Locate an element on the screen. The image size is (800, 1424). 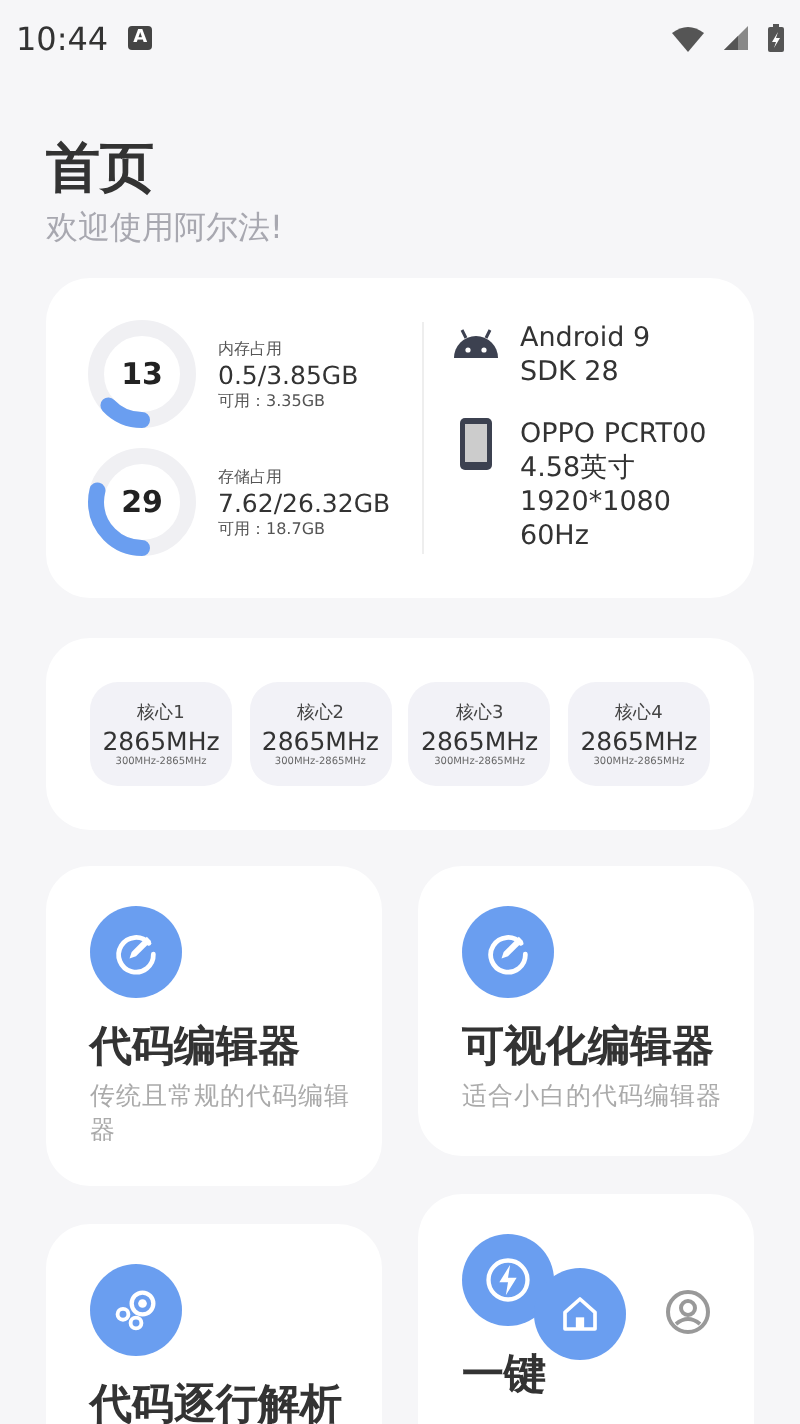
feature-card: 可视化编辑器 适合小白的代码编辑器 is located at coordinates (586, 1011).